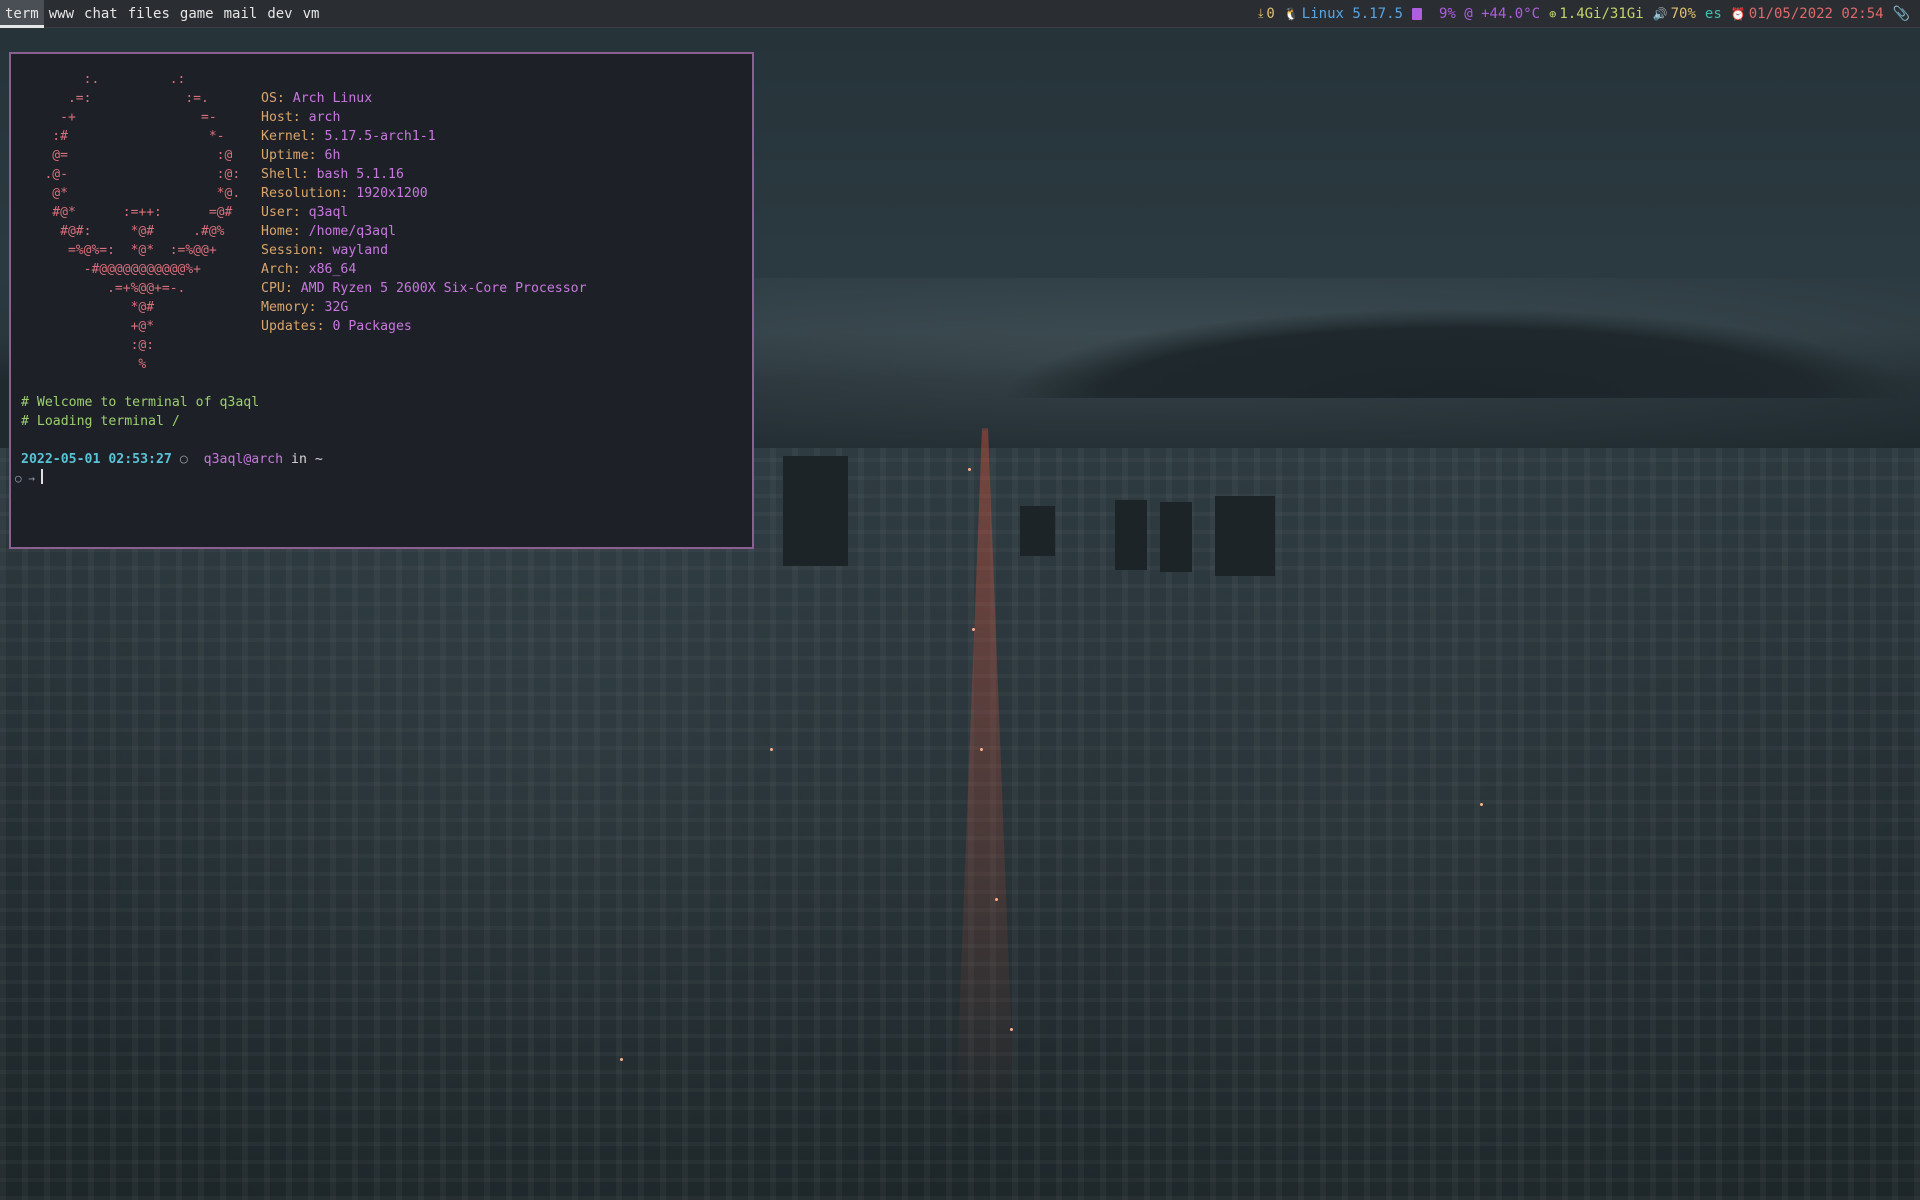 Image resolution: width=1920 pixels, height=1200 pixels. What do you see at coordinates (96, 459) in the screenshot?
I see `prompt-time: 2022-05-01 02:53:27` at bounding box center [96, 459].